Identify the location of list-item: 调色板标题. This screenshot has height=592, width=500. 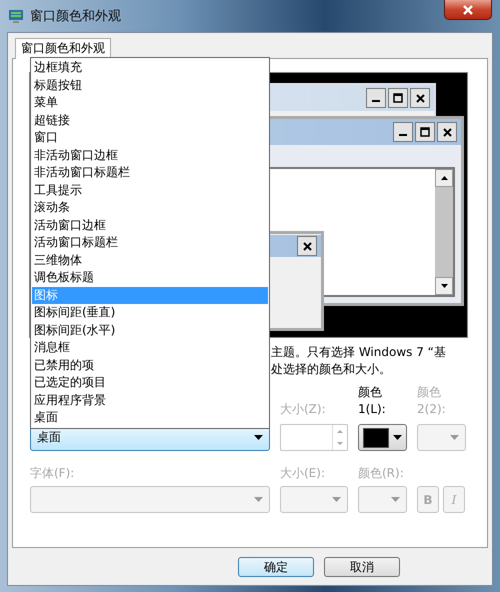
(150, 277).